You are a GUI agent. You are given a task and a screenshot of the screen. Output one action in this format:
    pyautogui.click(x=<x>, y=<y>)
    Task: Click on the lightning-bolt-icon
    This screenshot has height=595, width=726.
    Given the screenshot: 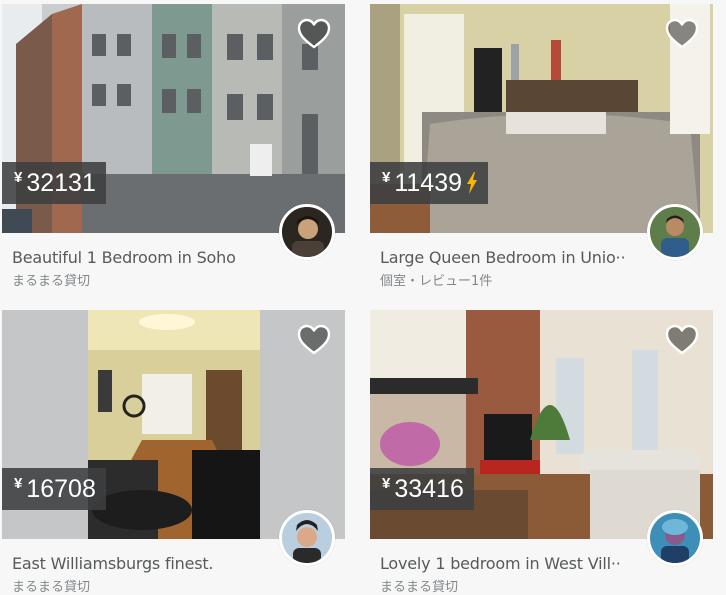 What is the action you would take?
    pyautogui.click(x=472, y=183)
    